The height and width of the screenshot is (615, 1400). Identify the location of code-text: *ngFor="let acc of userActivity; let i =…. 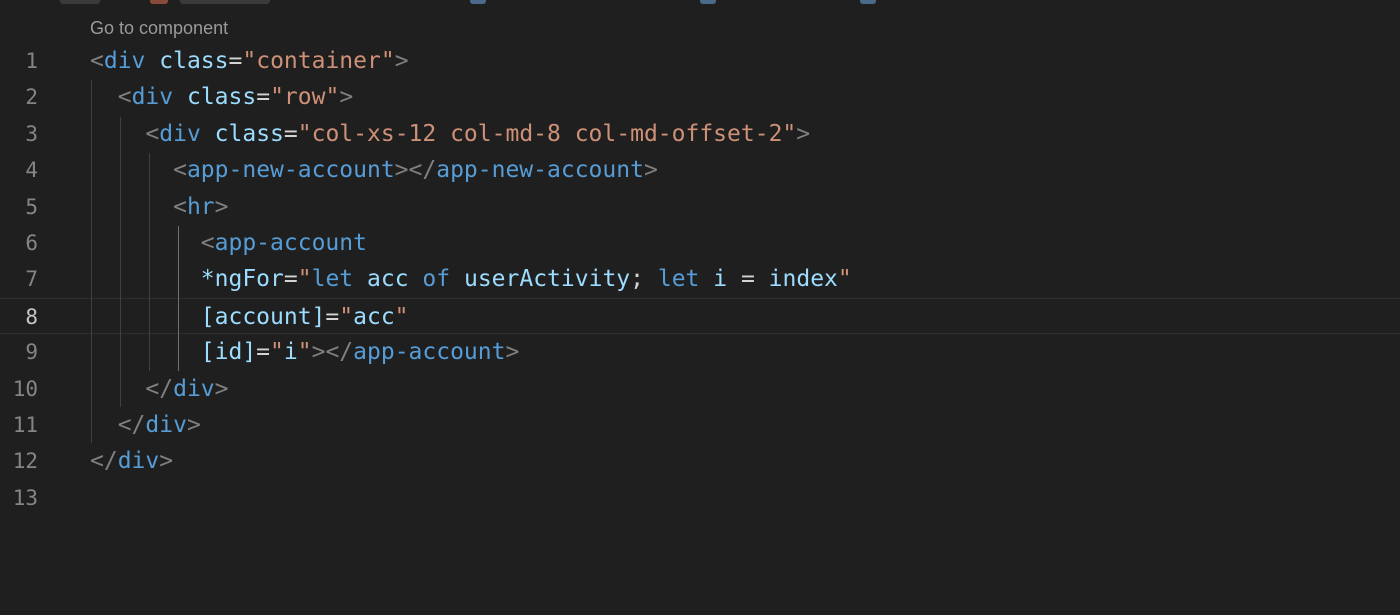
(471, 279).